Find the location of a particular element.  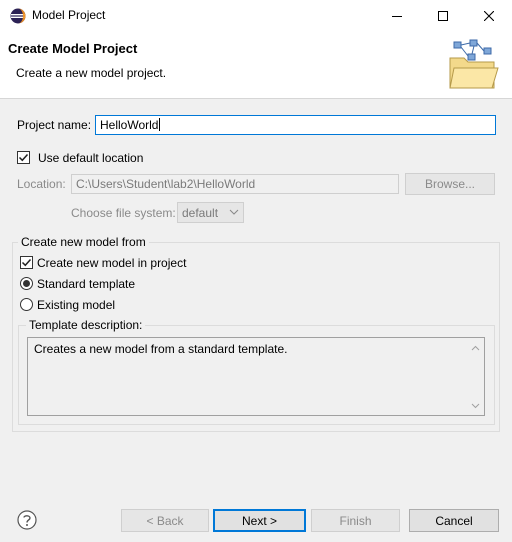

scroll-down-icon is located at coordinates (475, 406).